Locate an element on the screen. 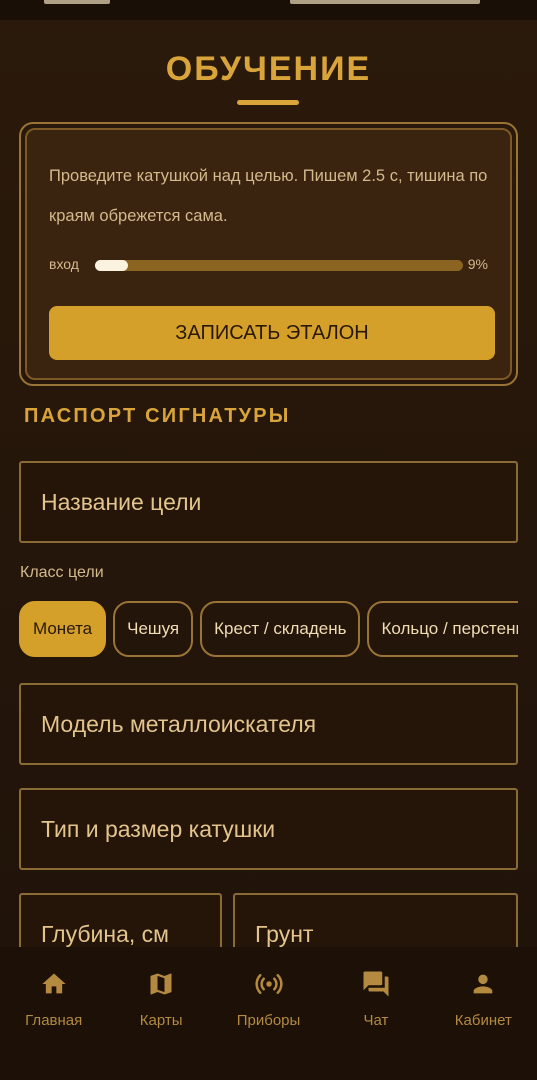  status-bar is located at coordinates (268, 10).